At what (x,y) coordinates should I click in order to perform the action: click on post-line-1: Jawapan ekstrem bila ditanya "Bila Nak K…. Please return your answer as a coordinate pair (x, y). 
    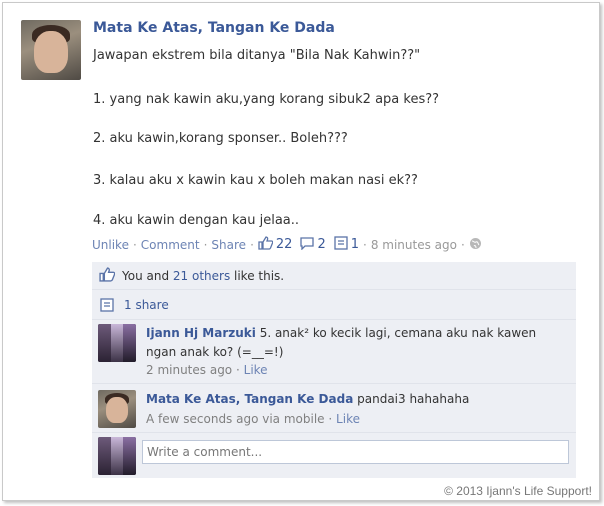
    Looking at the image, I should click on (257, 55).